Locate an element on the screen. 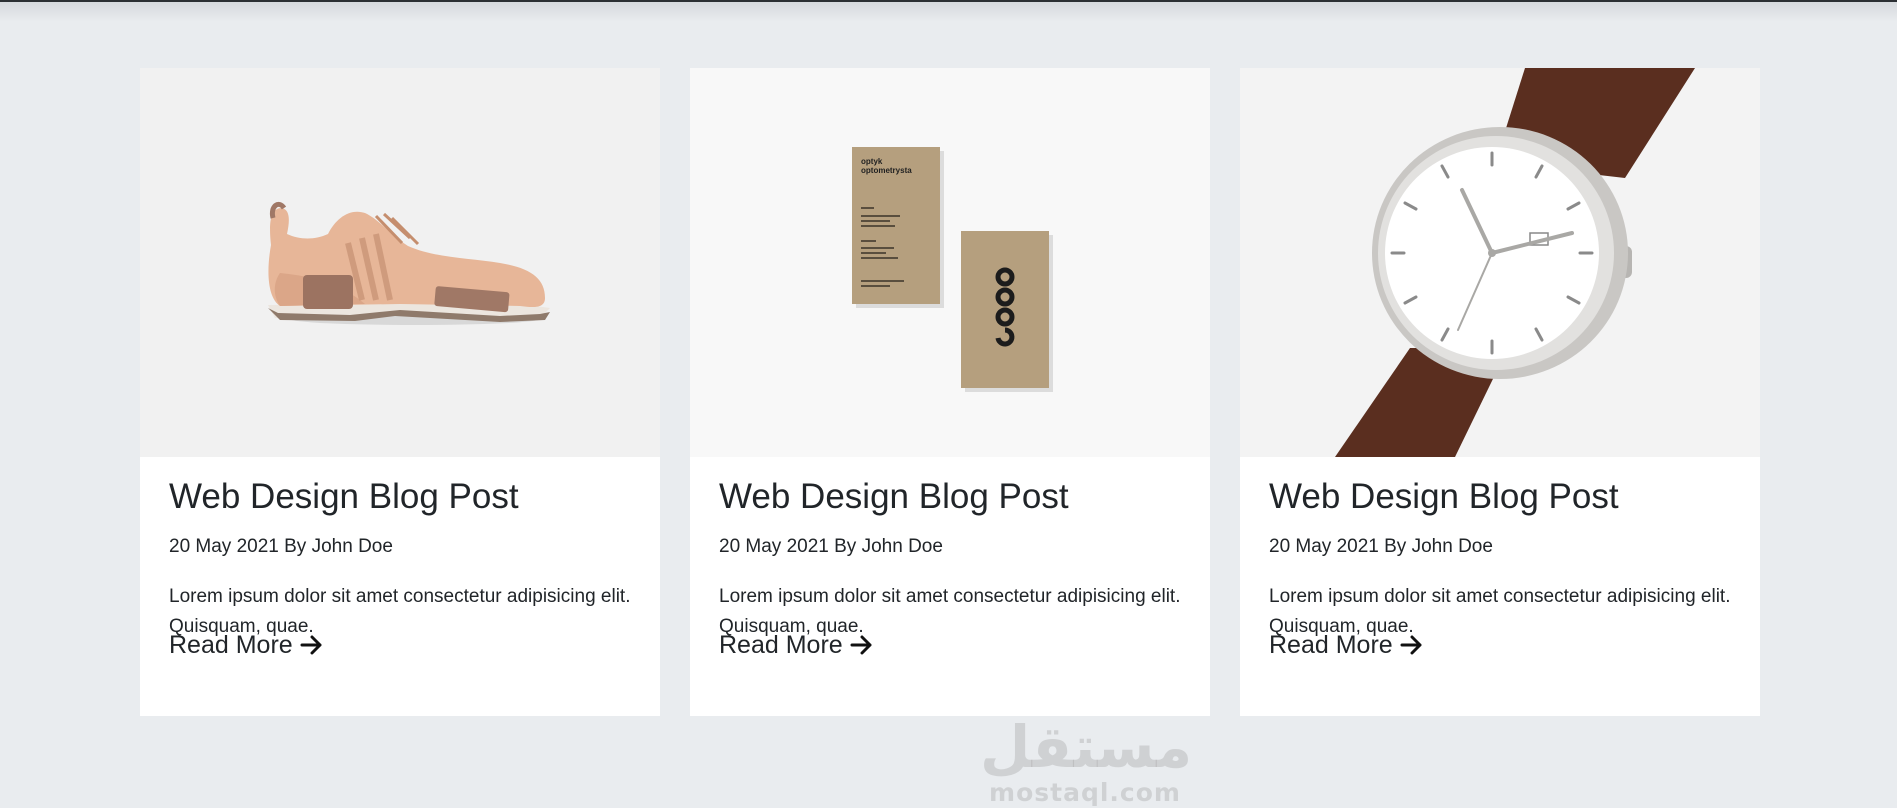 The image size is (1897, 808). business-cards-image: optyk optometrysta is located at coordinates (950, 262).